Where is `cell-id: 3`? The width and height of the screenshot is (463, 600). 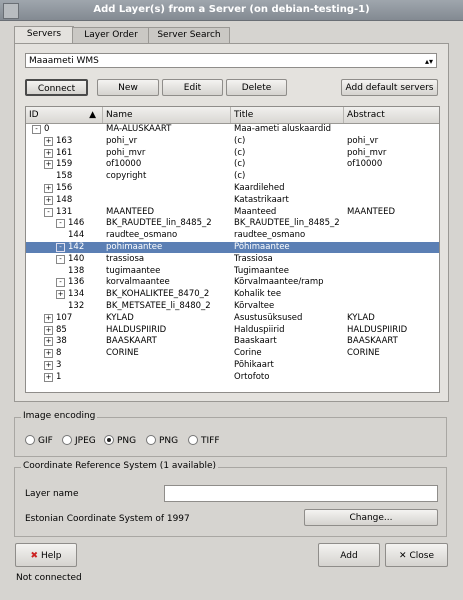 cell-id: 3 is located at coordinates (59, 365).